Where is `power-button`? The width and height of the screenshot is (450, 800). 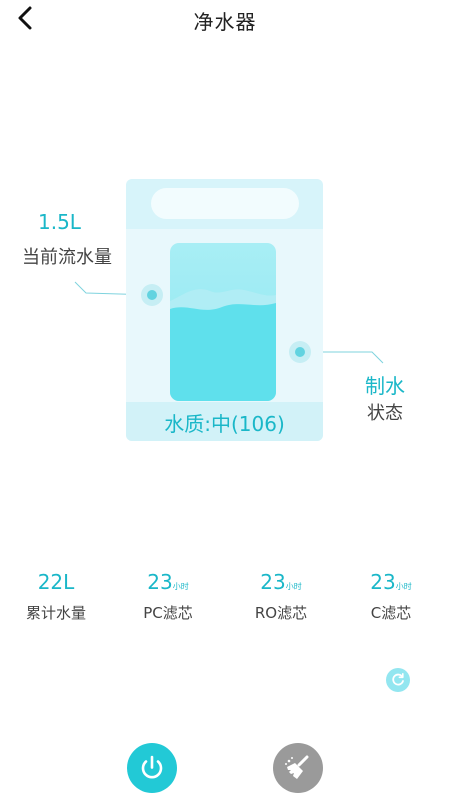
power-button is located at coordinates (152, 768).